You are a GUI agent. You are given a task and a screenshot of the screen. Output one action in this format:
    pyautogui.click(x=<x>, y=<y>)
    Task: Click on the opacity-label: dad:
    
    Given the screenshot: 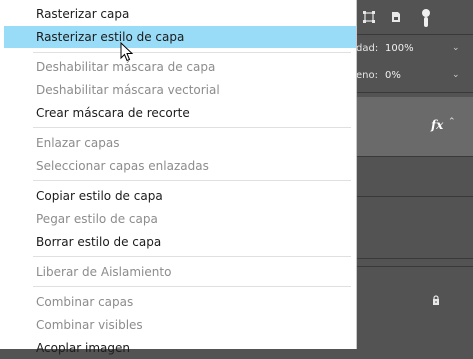 What is the action you would take?
    pyautogui.click(x=367, y=48)
    